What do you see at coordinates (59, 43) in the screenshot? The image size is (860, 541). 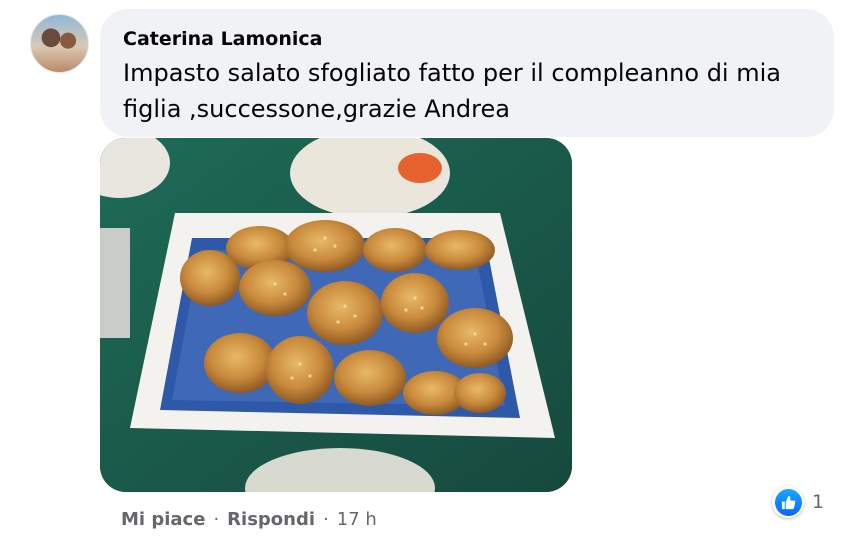 I see `avatar` at bounding box center [59, 43].